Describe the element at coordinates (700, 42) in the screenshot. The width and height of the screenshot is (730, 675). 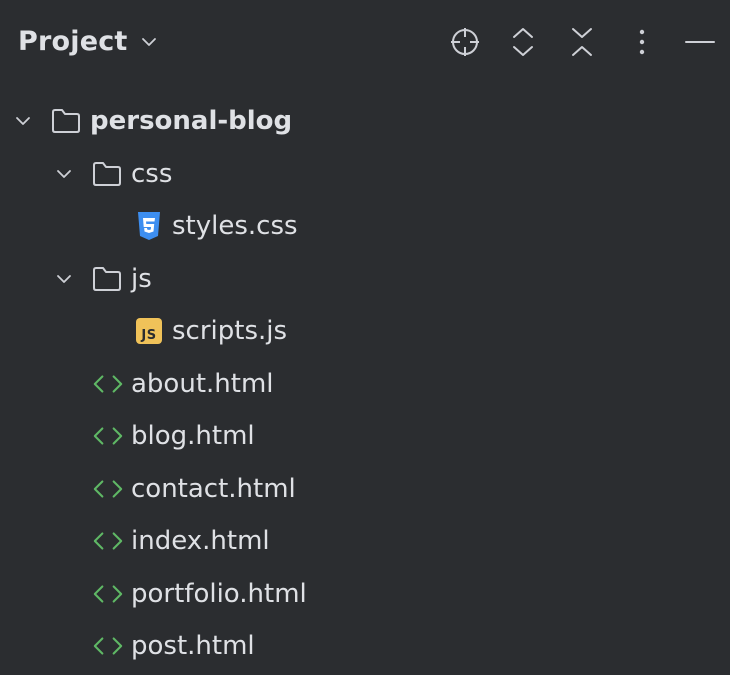
I see `minimize-icon` at that location.